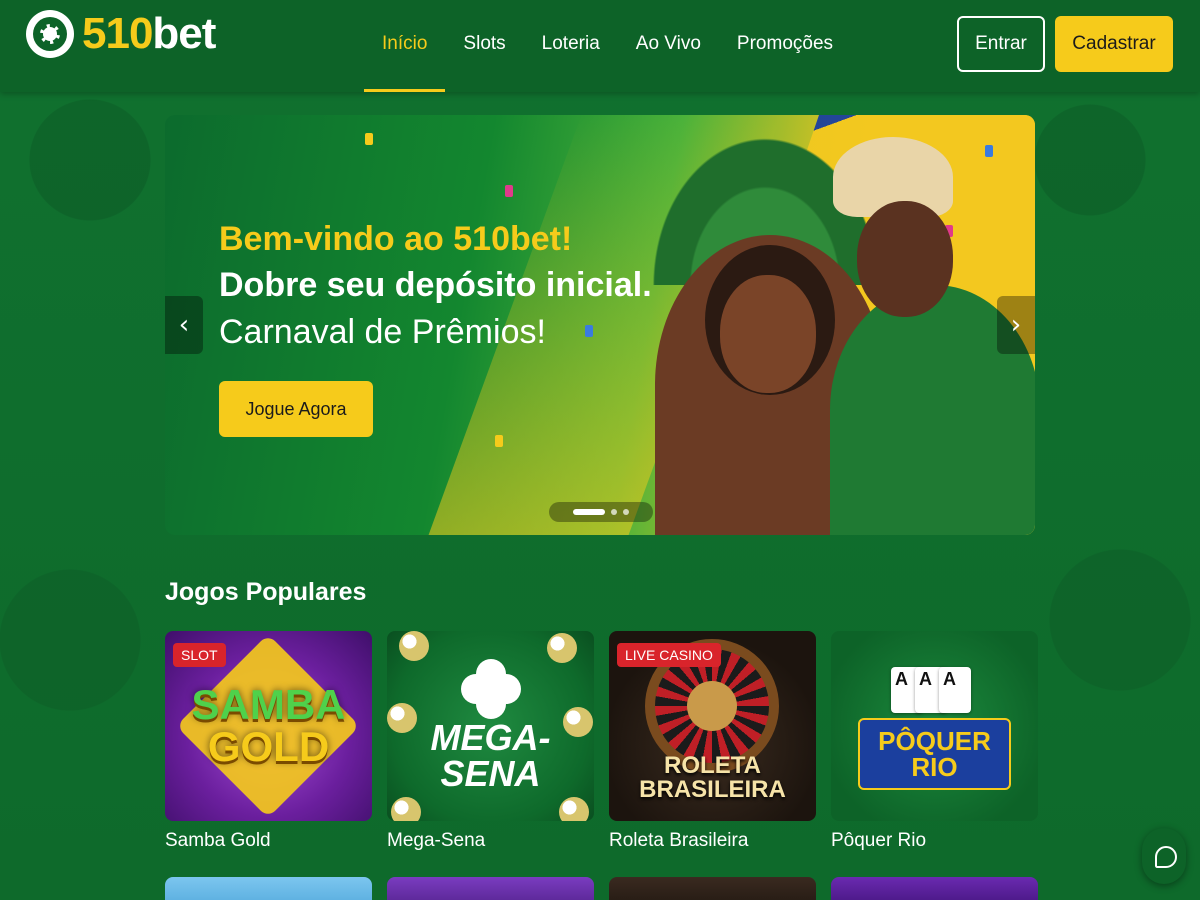  I want to click on game-label: Pôquer Rio, so click(934, 841).